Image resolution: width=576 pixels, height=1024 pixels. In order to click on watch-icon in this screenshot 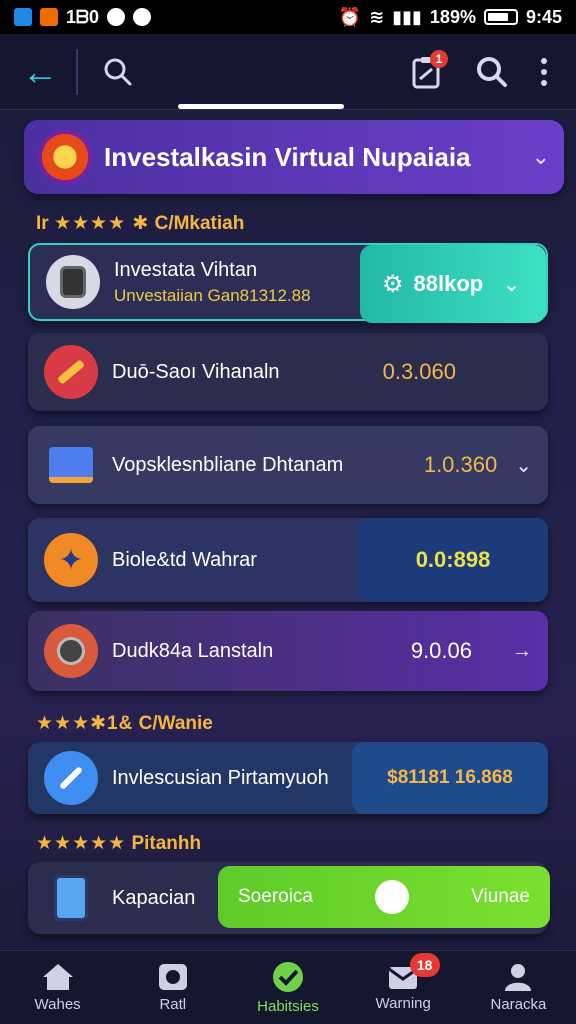, I will do `click(71, 651)`.